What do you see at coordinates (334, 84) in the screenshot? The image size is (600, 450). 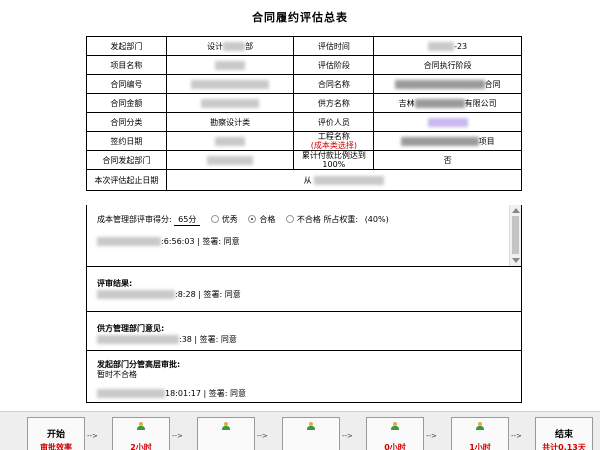 I see `field-label: 合同名称` at bounding box center [334, 84].